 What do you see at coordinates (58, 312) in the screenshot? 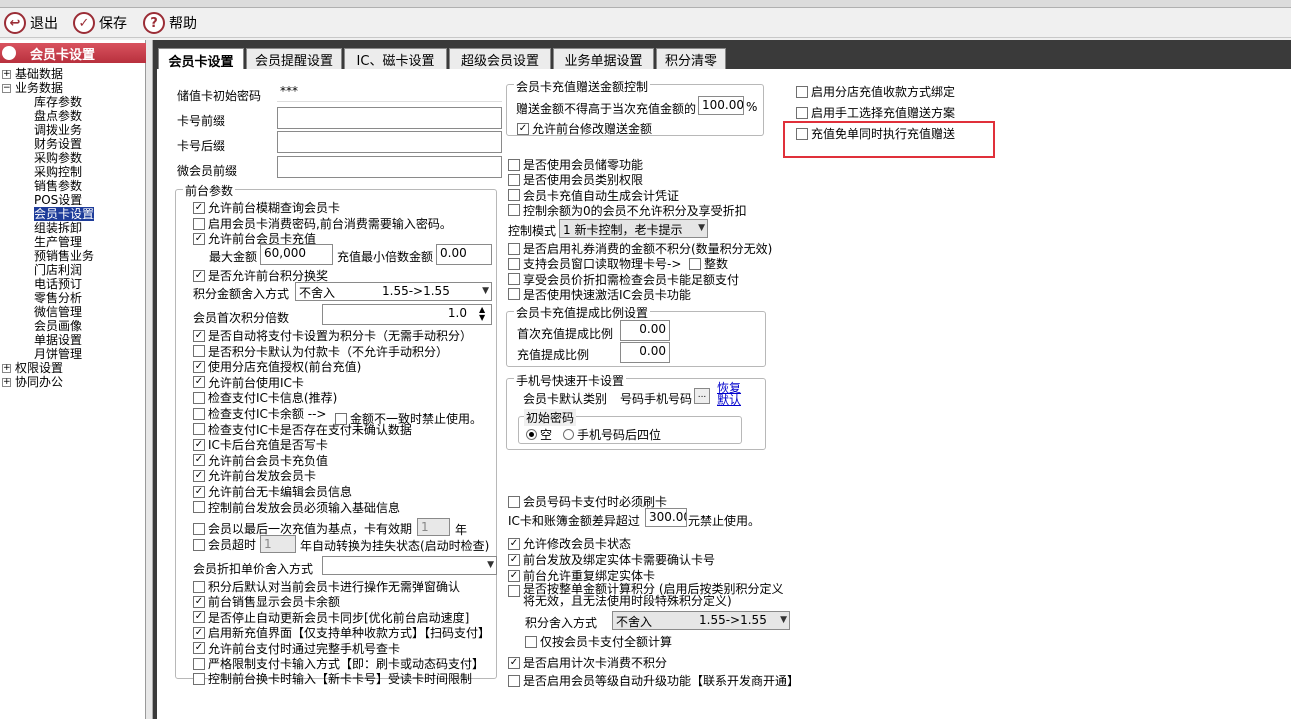
I see `sidebar-item: 微信管理` at bounding box center [58, 312].